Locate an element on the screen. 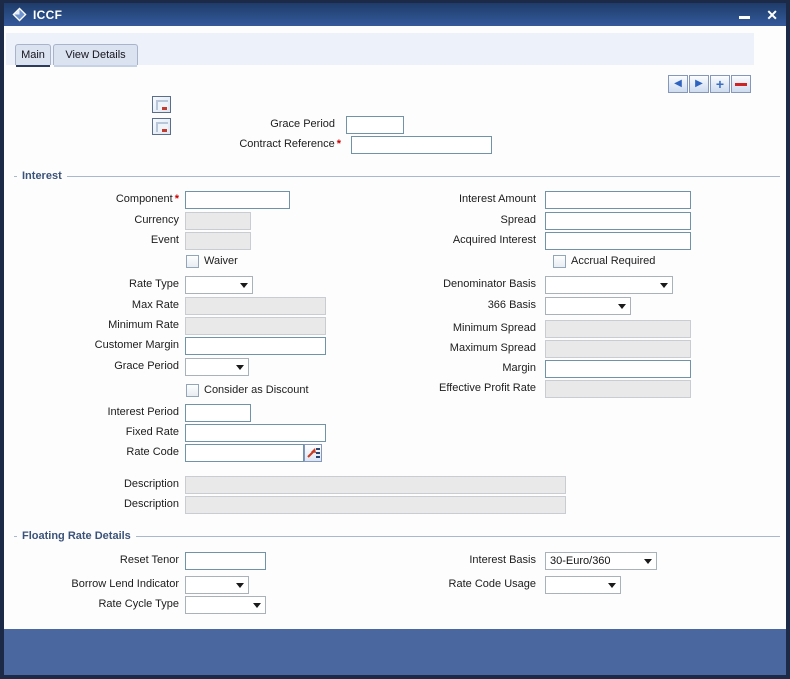 The width and height of the screenshot is (790, 679). contract-reference-input is located at coordinates (421, 145).